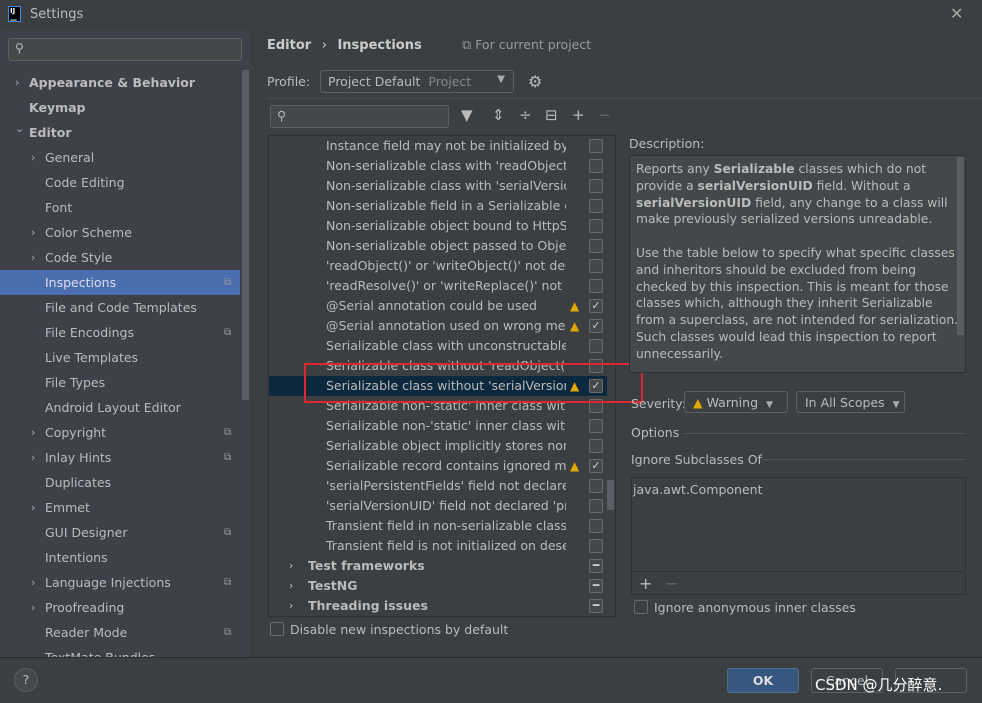 This screenshot has width=982, height=703. Describe the element at coordinates (498, 115) in the screenshot. I see `expand-all-icon: ⇕` at that location.